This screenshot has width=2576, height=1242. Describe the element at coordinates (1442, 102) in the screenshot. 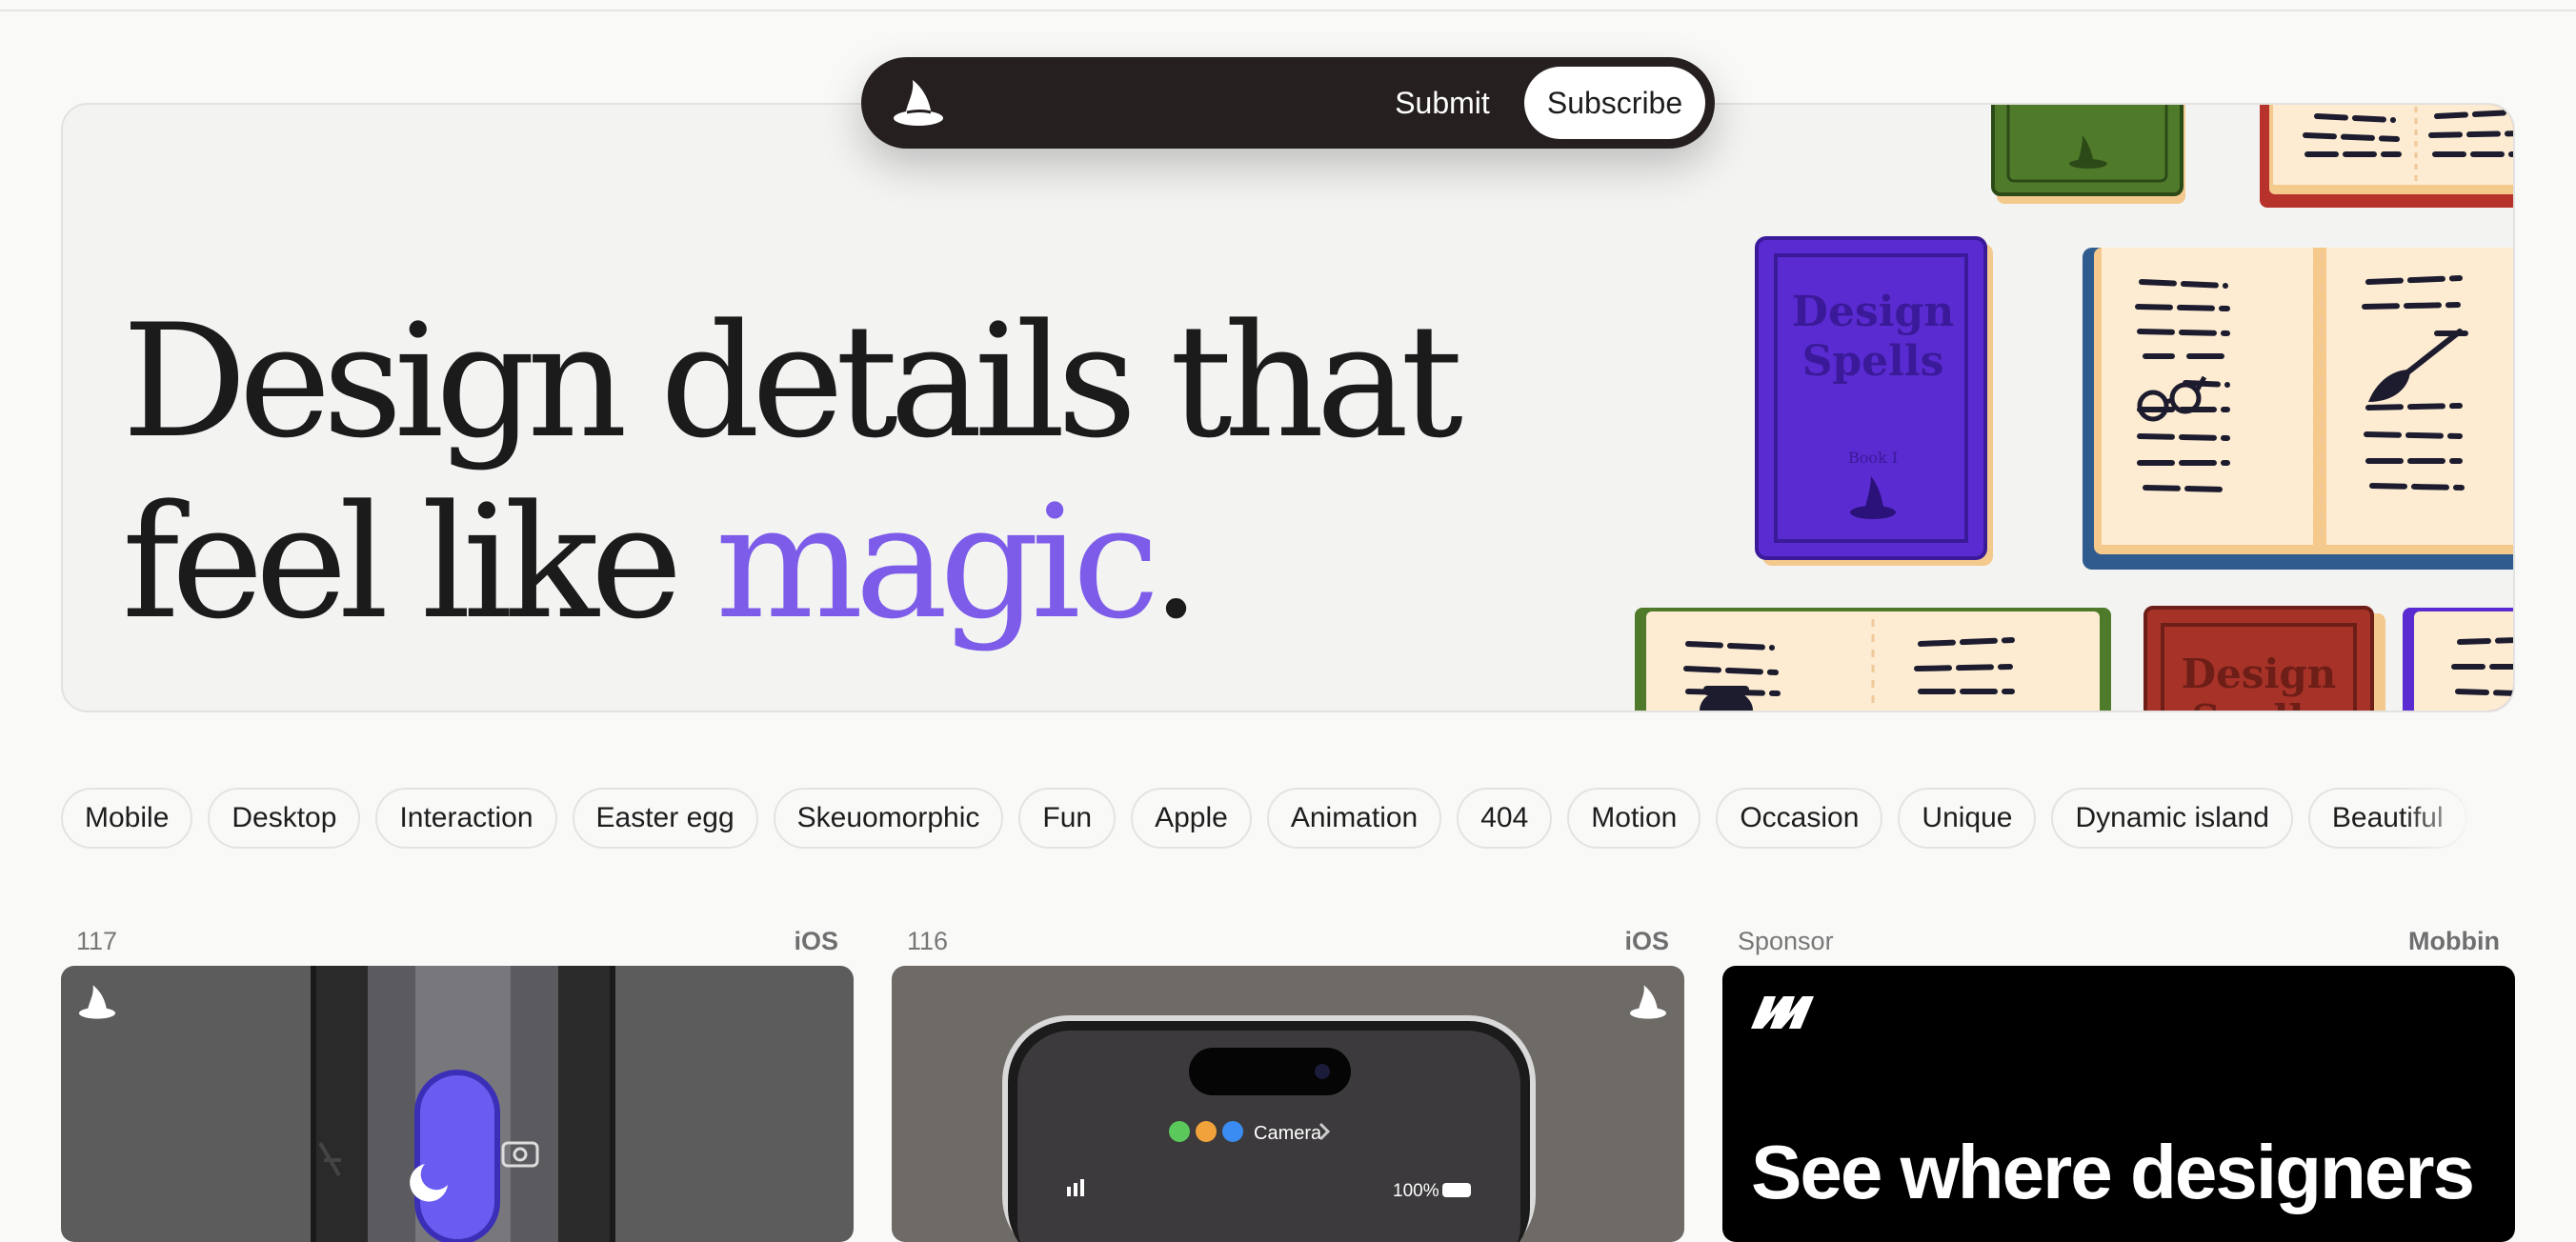

I see `submit-button: Submit` at that location.